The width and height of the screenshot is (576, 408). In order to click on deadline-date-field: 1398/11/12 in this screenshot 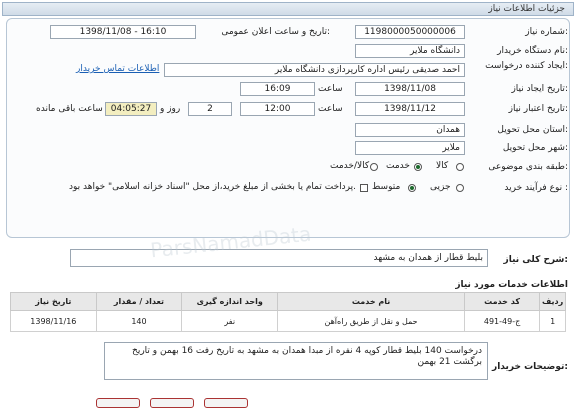, I will do `click(410, 109)`.